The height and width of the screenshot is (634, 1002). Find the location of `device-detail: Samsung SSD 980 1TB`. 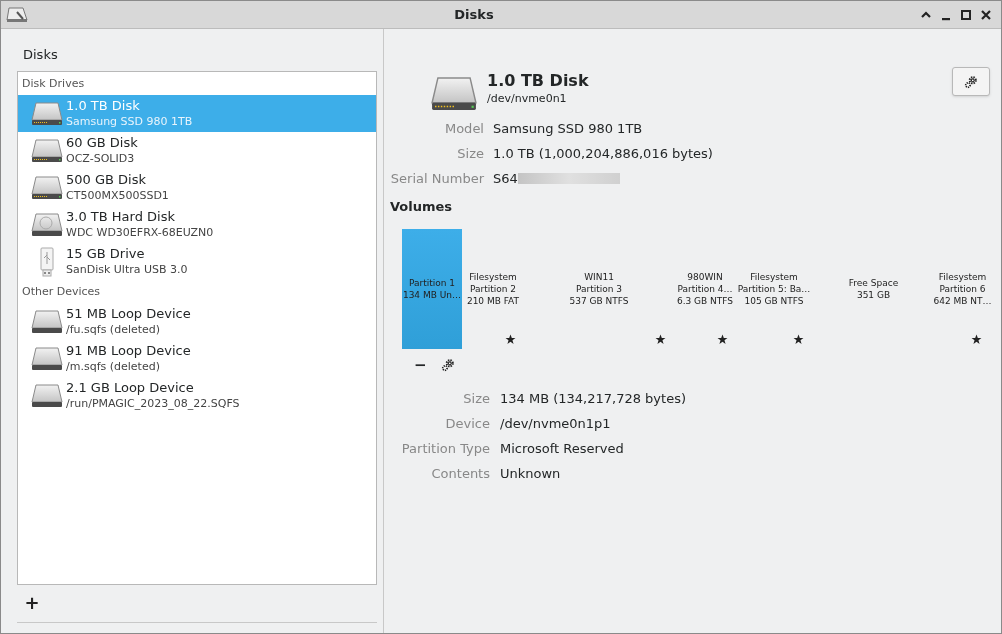

device-detail: Samsung SSD 980 1TB is located at coordinates (129, 121).